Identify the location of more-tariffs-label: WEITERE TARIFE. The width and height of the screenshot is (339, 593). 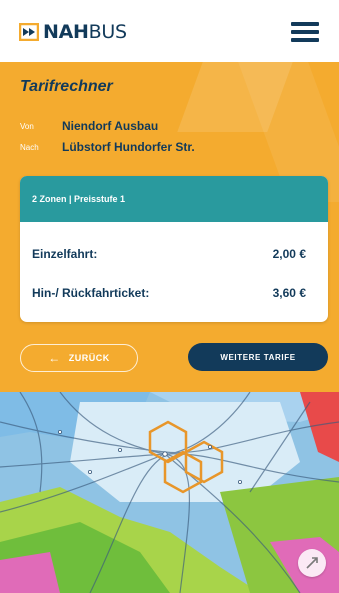
(258, 357).